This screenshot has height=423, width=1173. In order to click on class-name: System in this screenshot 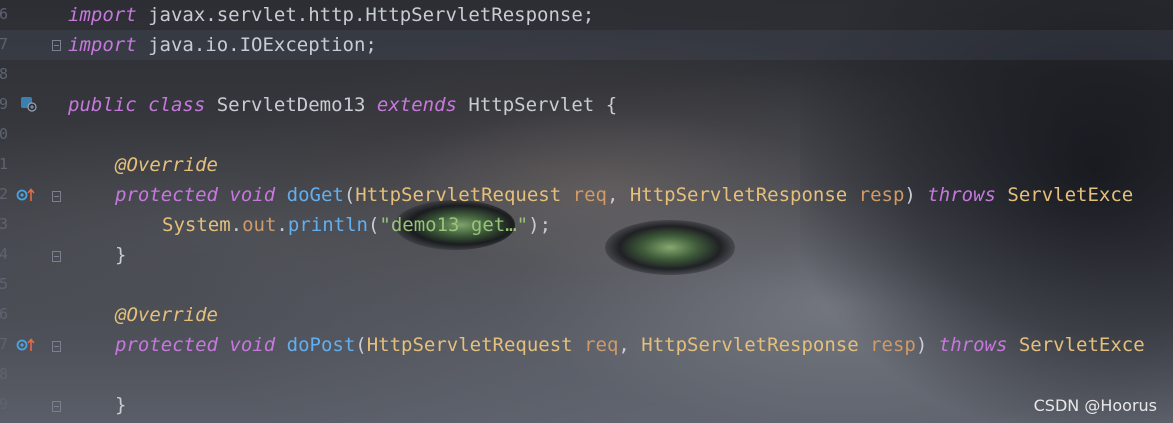, I will do `click(196, 225)`.